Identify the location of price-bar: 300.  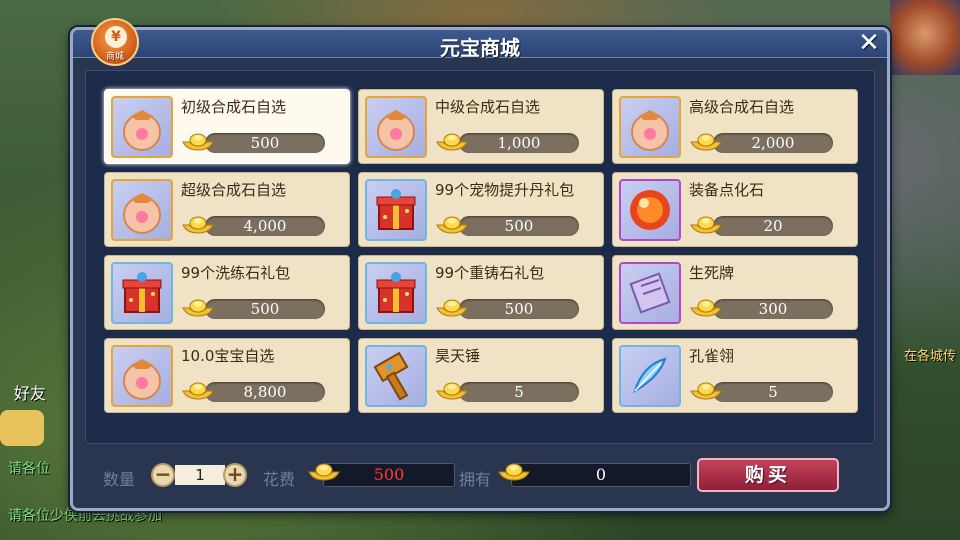
(773, 309).